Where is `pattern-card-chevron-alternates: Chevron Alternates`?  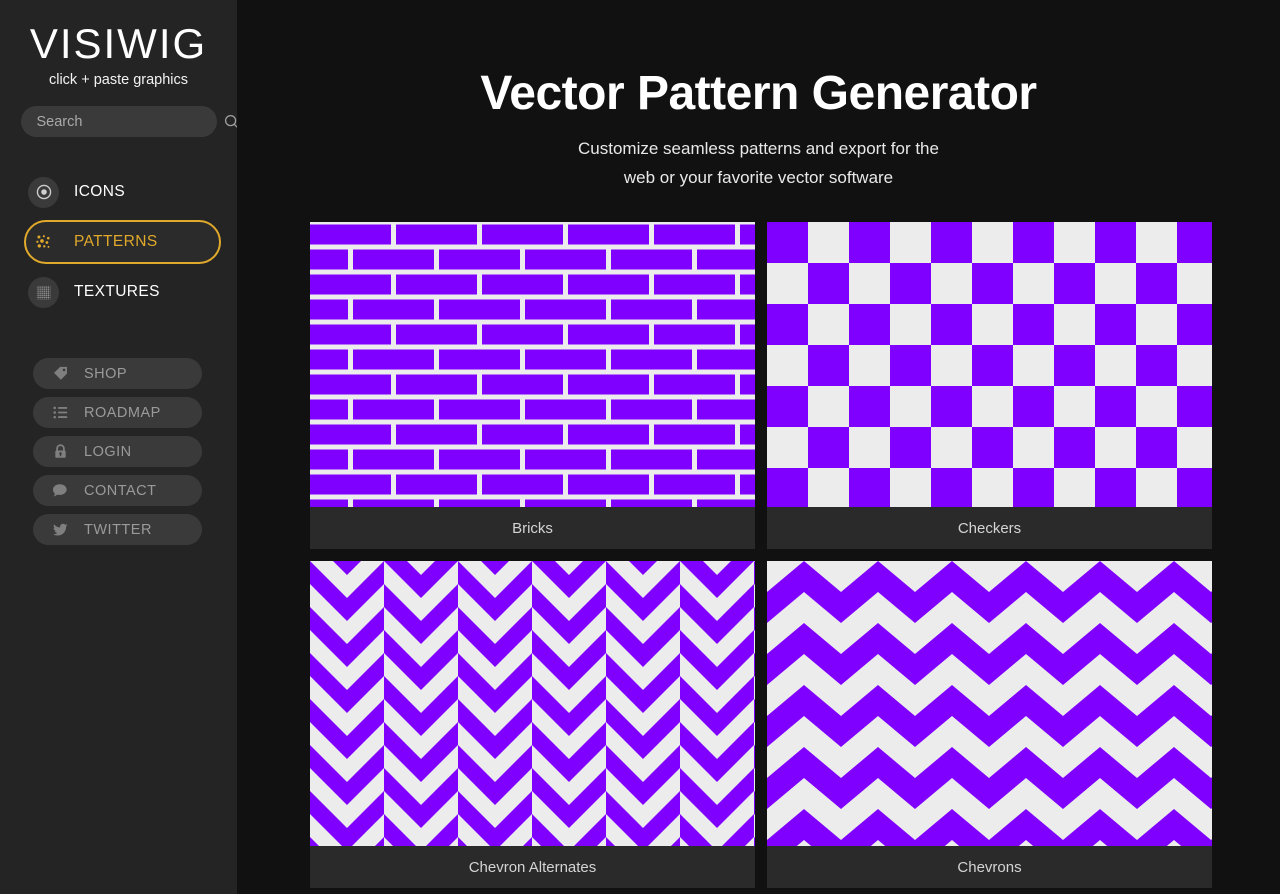
pattern-card-chevron-alternates: Chevron Alternates is located at coordinates (532, 724).